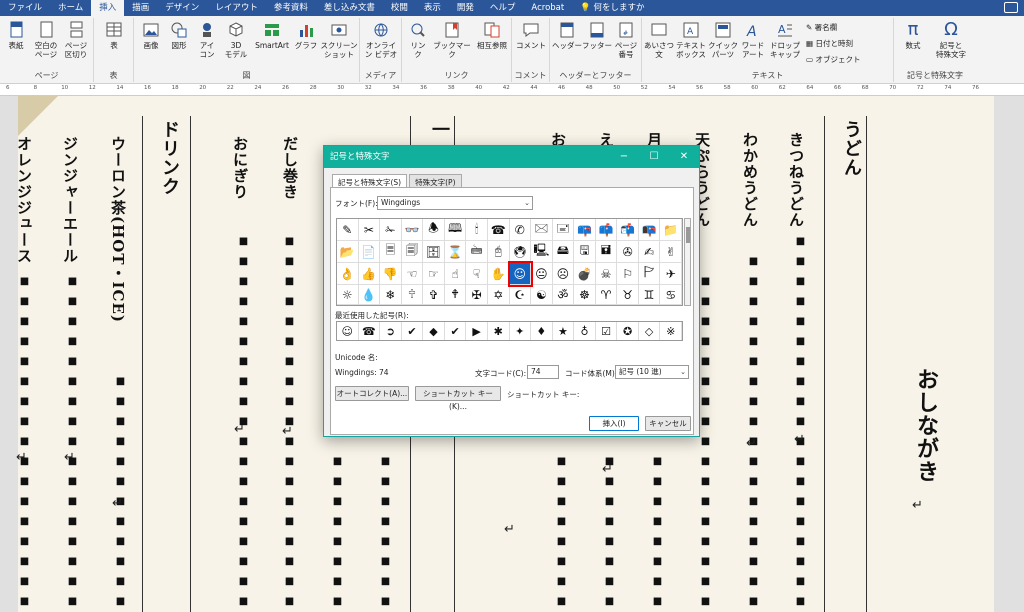 The image size is (1024, 612). Describe the element at coordinates (829, 43) in the screenshot. I see `date-time-button: ▦ 日付と時刻` at that location.